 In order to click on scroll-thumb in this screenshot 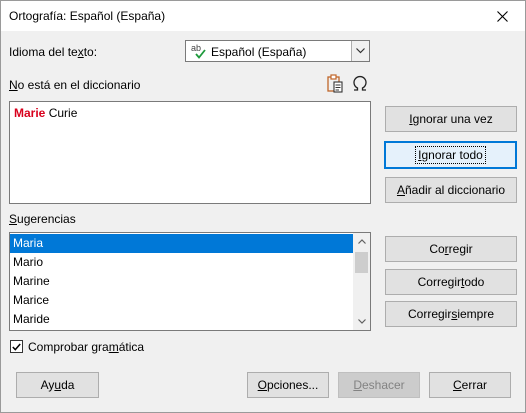, I will do `click(361, 262)`.